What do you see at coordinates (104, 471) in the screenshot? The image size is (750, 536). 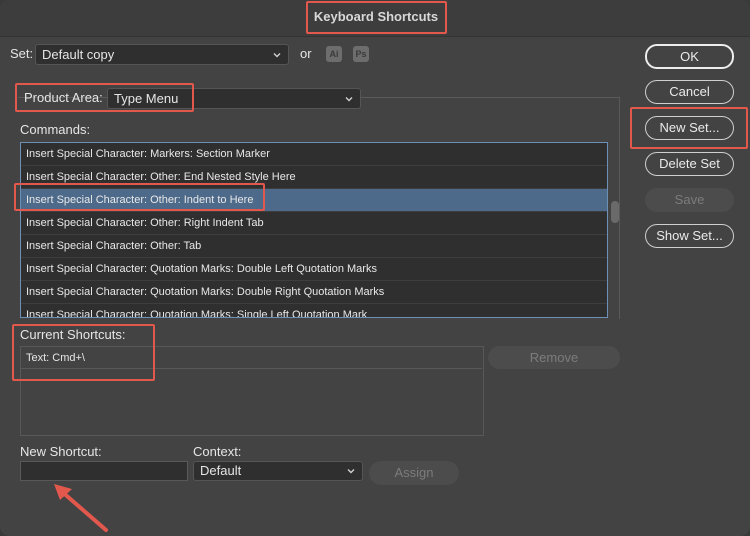 I see `new-shortcut-input` at bounding box center [104, 471].